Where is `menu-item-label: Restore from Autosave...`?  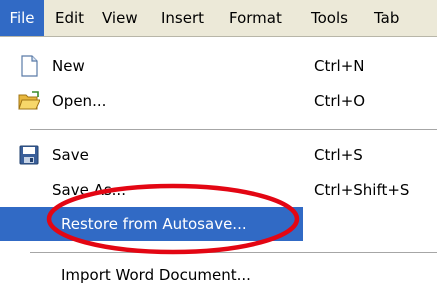 menu-item-label: Restore from Autosave... is located at coordinates (154, 224).